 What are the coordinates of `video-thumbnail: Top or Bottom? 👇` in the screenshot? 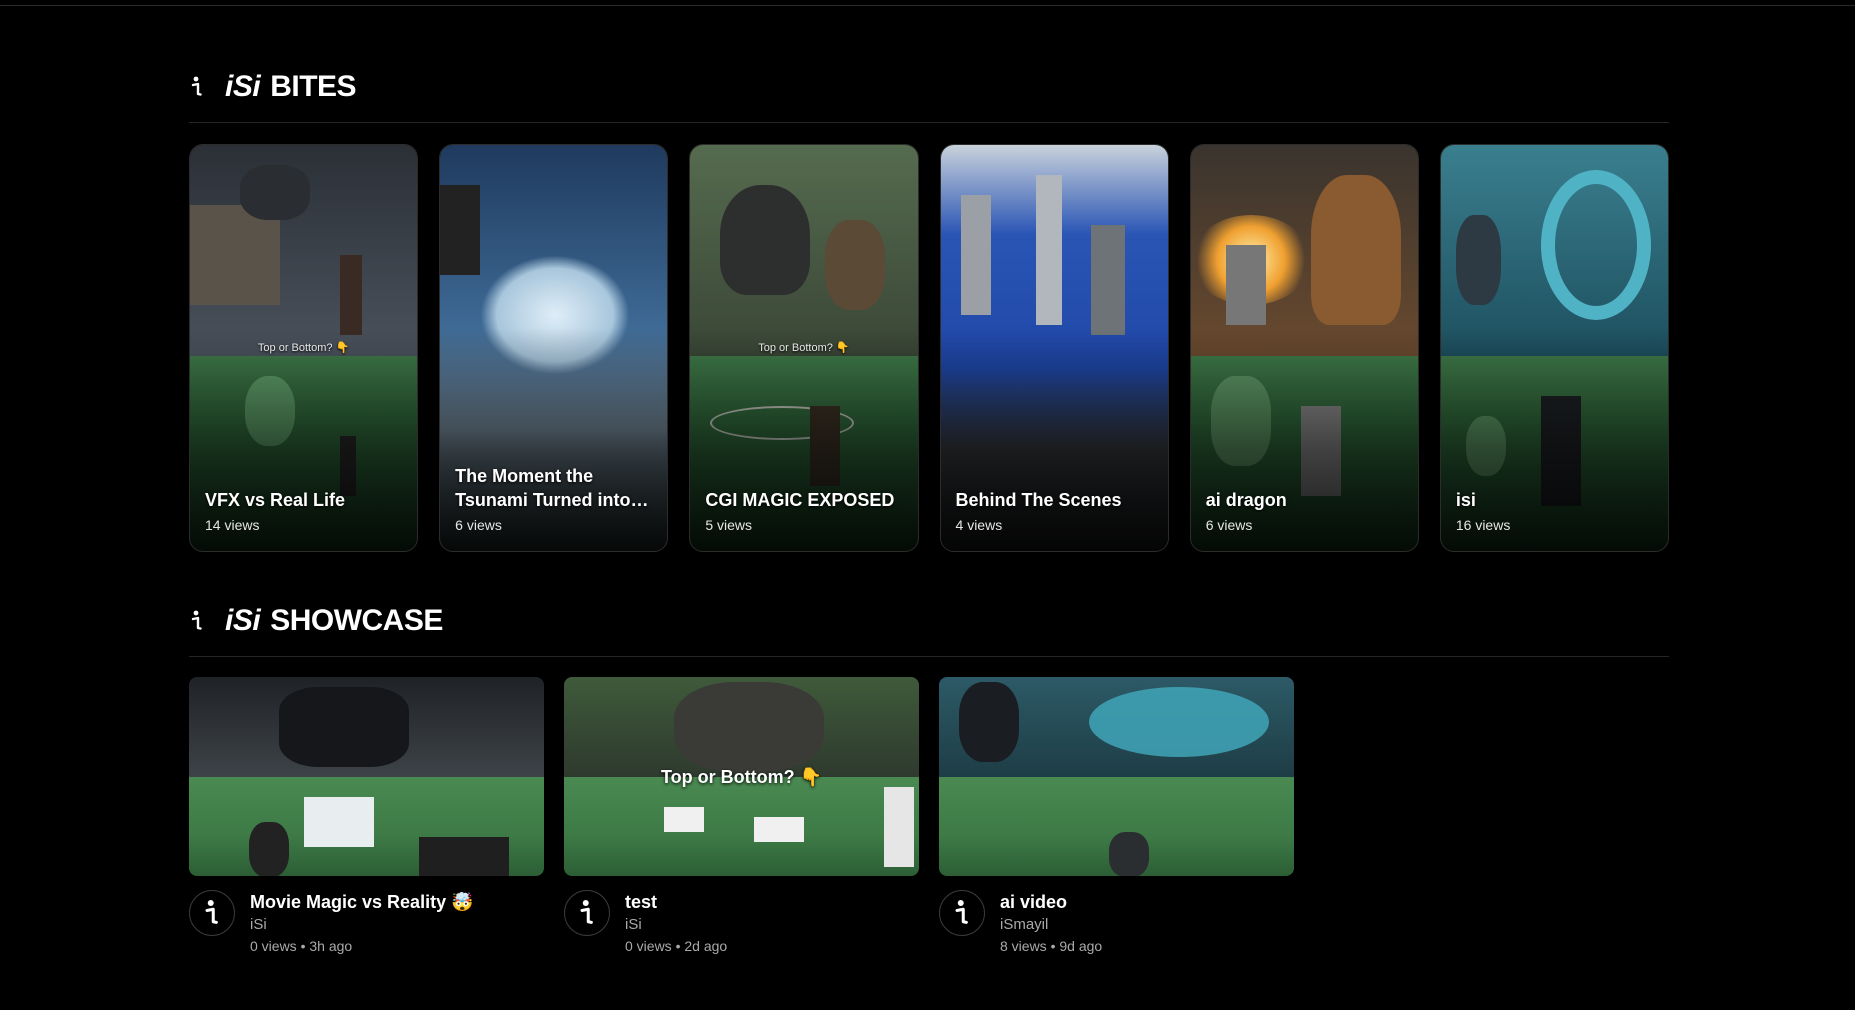 It's located at (741, 776).